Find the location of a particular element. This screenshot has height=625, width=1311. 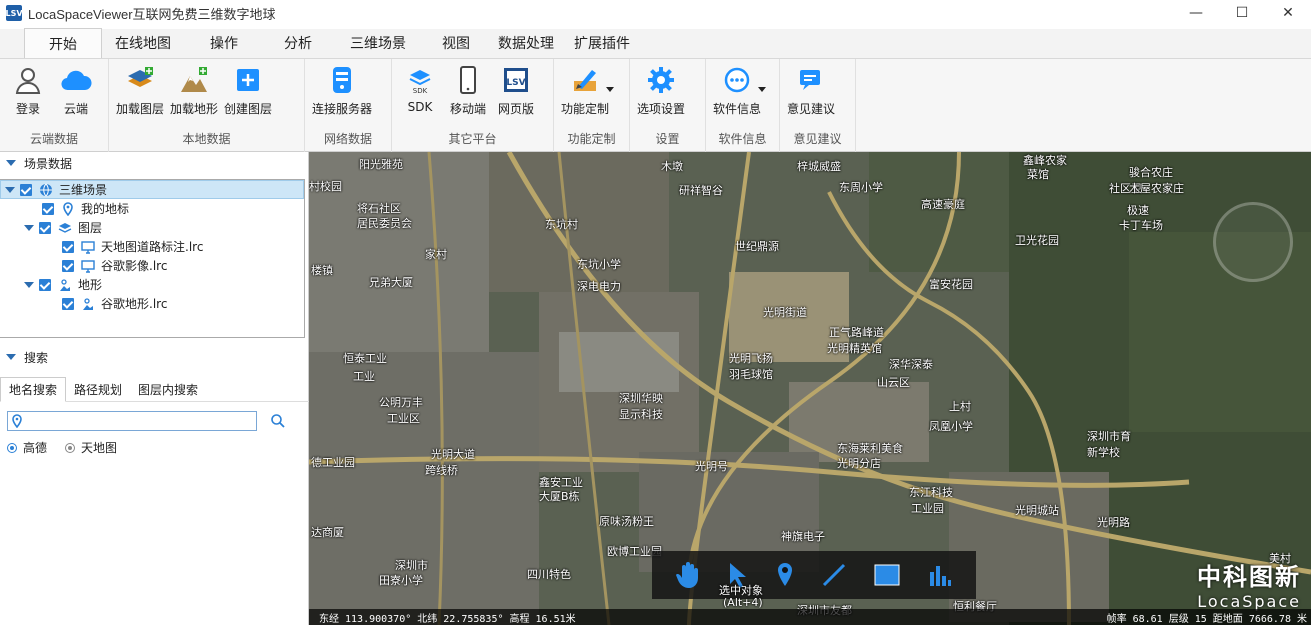

tree-node-layers: 图层 is located at coordinates (63, 227).